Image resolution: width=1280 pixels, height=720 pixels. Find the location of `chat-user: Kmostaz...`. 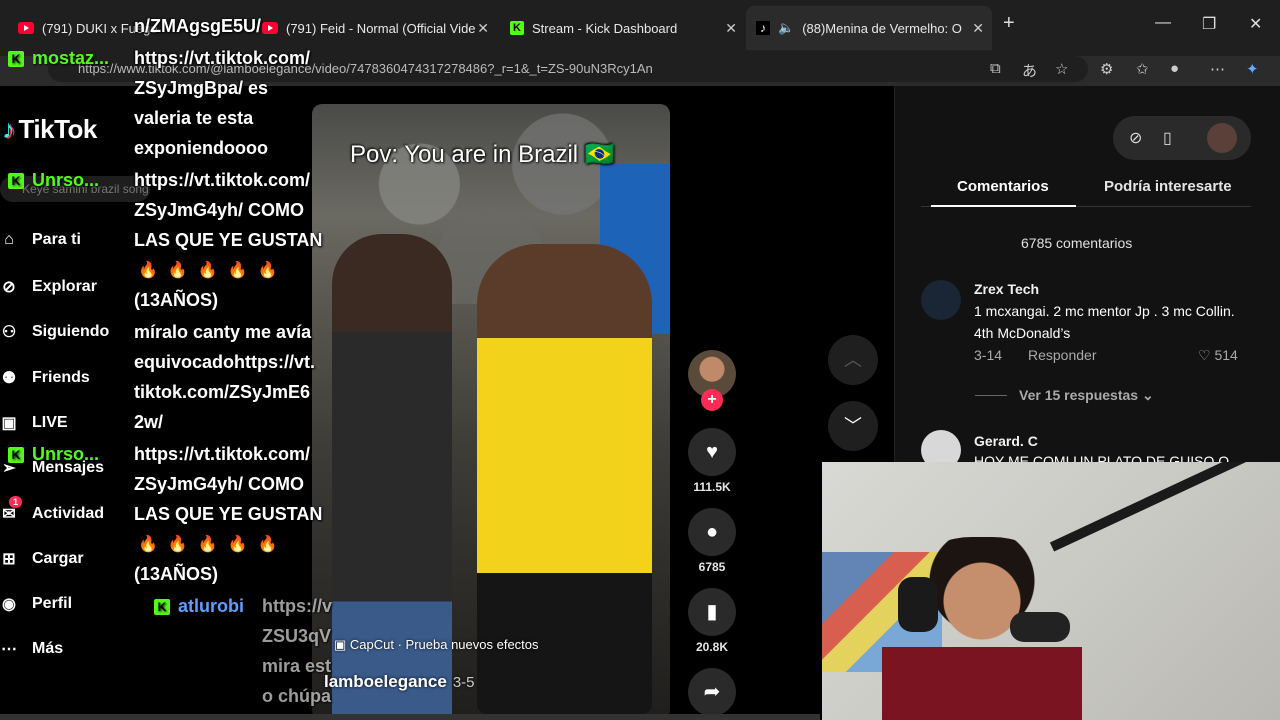

chat-user: Kmostaz... is located at coordinates (58, 58).